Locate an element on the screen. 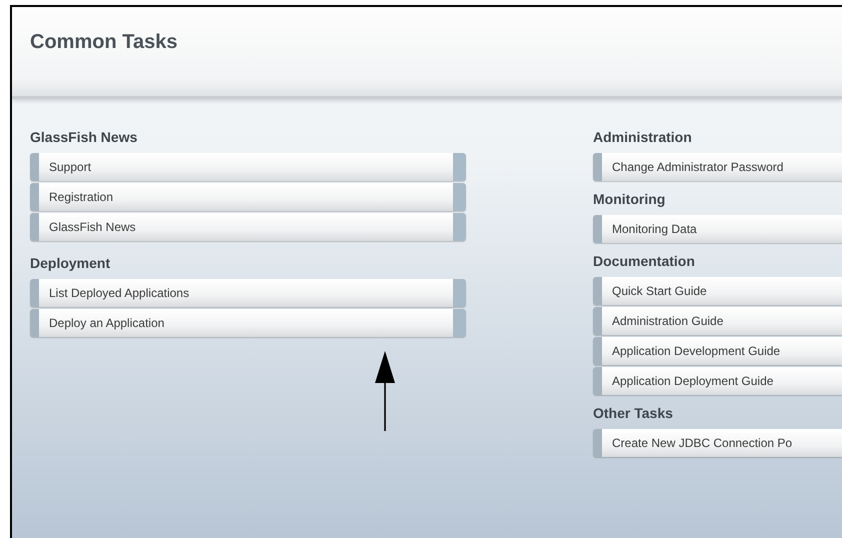  section-heading: Monitoring is located at coordinates (629, 199).